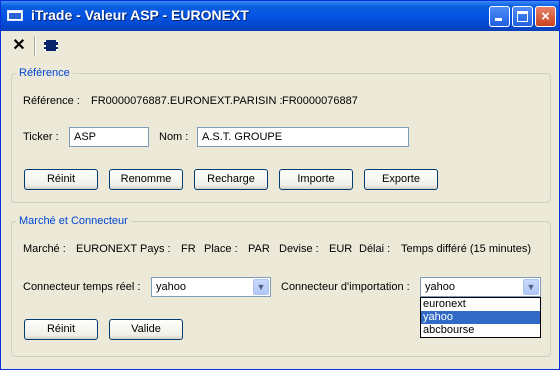  I want to click on import-connector-value: yahoo, so click(440, 287).